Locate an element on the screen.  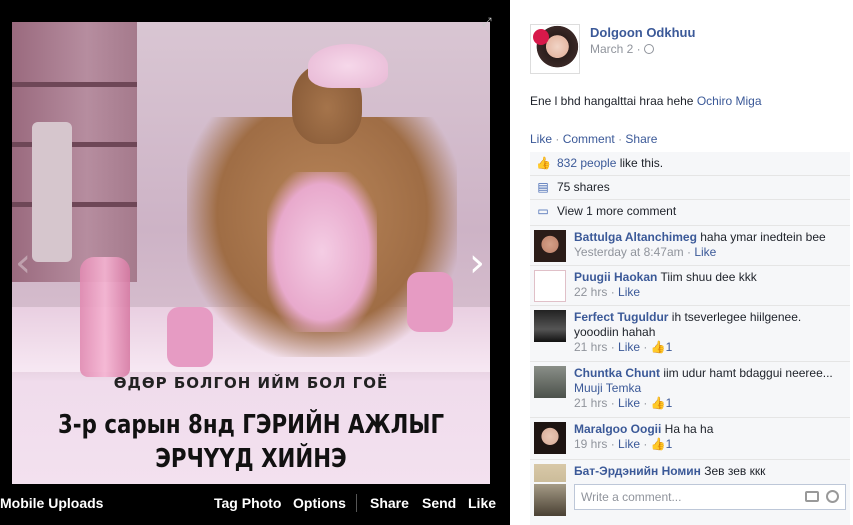
comment-meta: 22 hrs · Like is located at coordinates (607, 292).